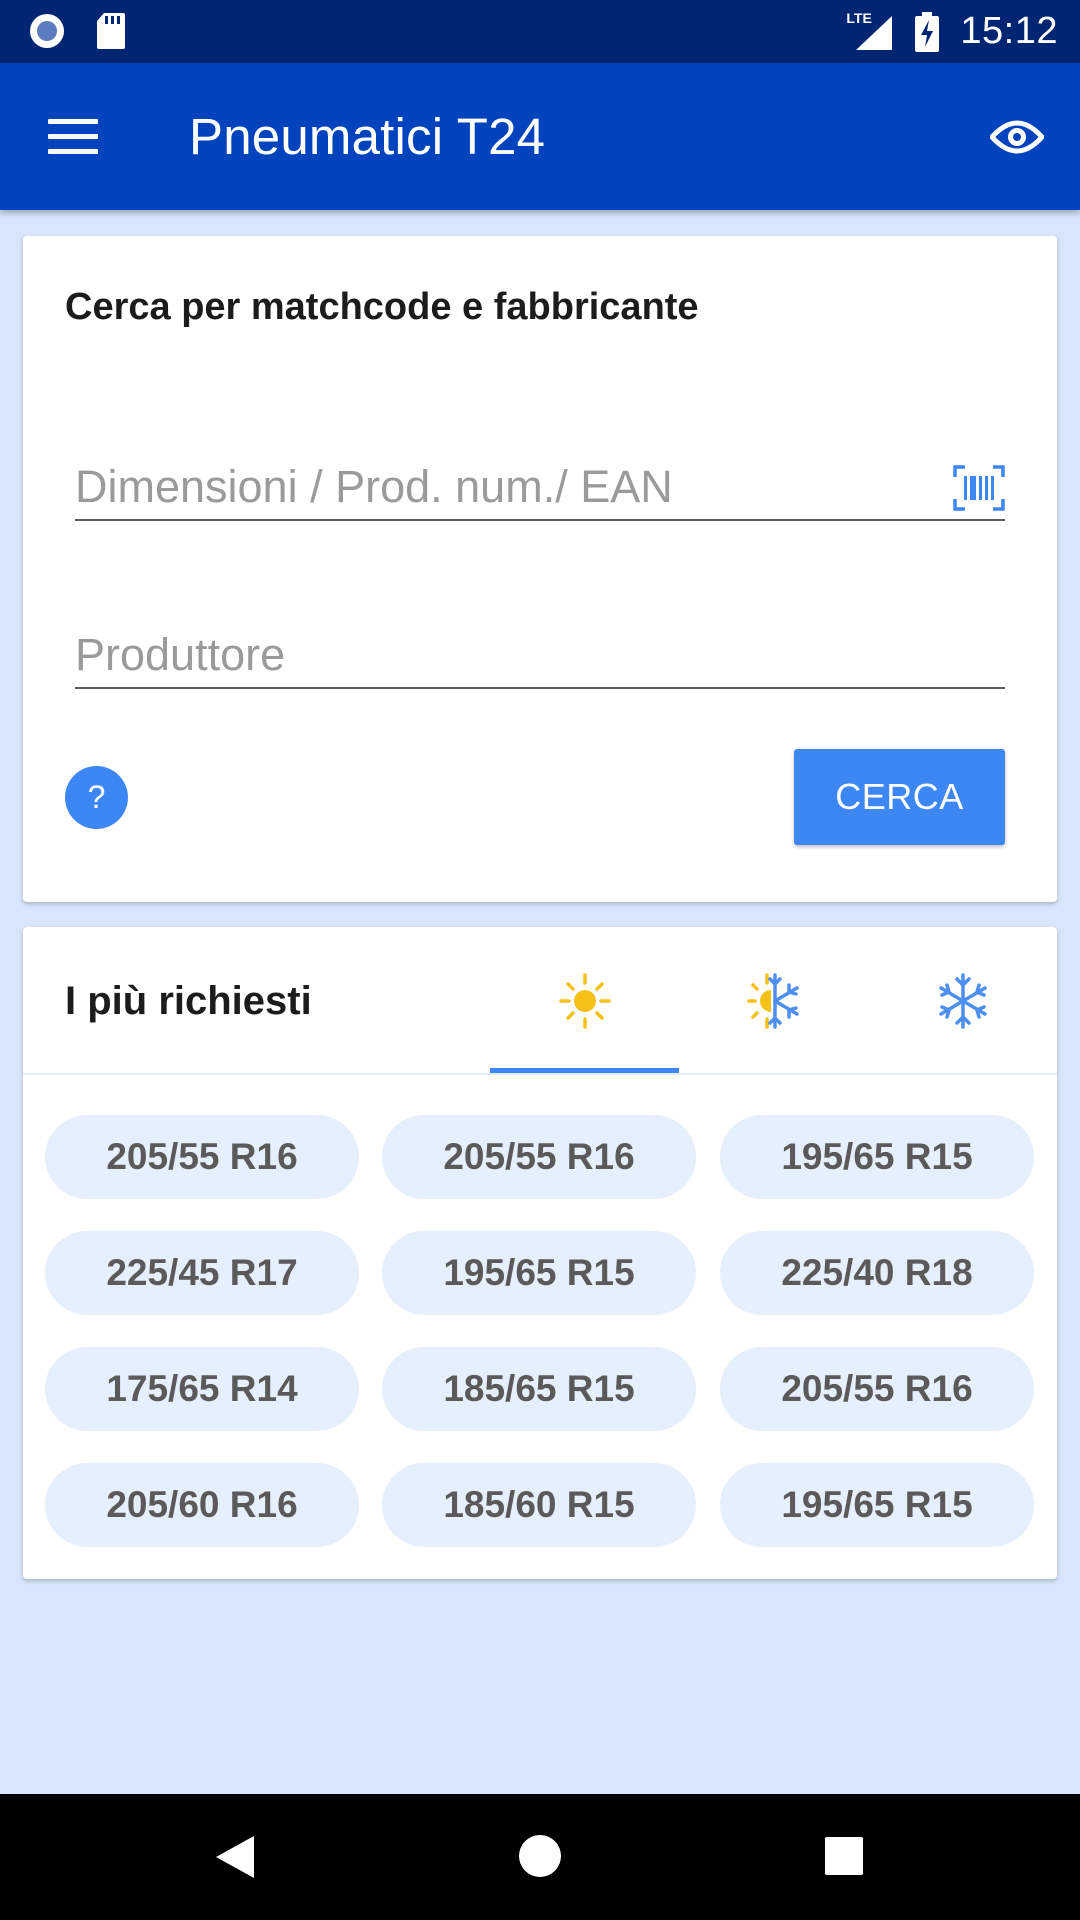 The height and width of the screenshot is (1920, 1080). I want to click on search-card-heading: Cerca per matchcode e fabbricante, so click(382, 307).